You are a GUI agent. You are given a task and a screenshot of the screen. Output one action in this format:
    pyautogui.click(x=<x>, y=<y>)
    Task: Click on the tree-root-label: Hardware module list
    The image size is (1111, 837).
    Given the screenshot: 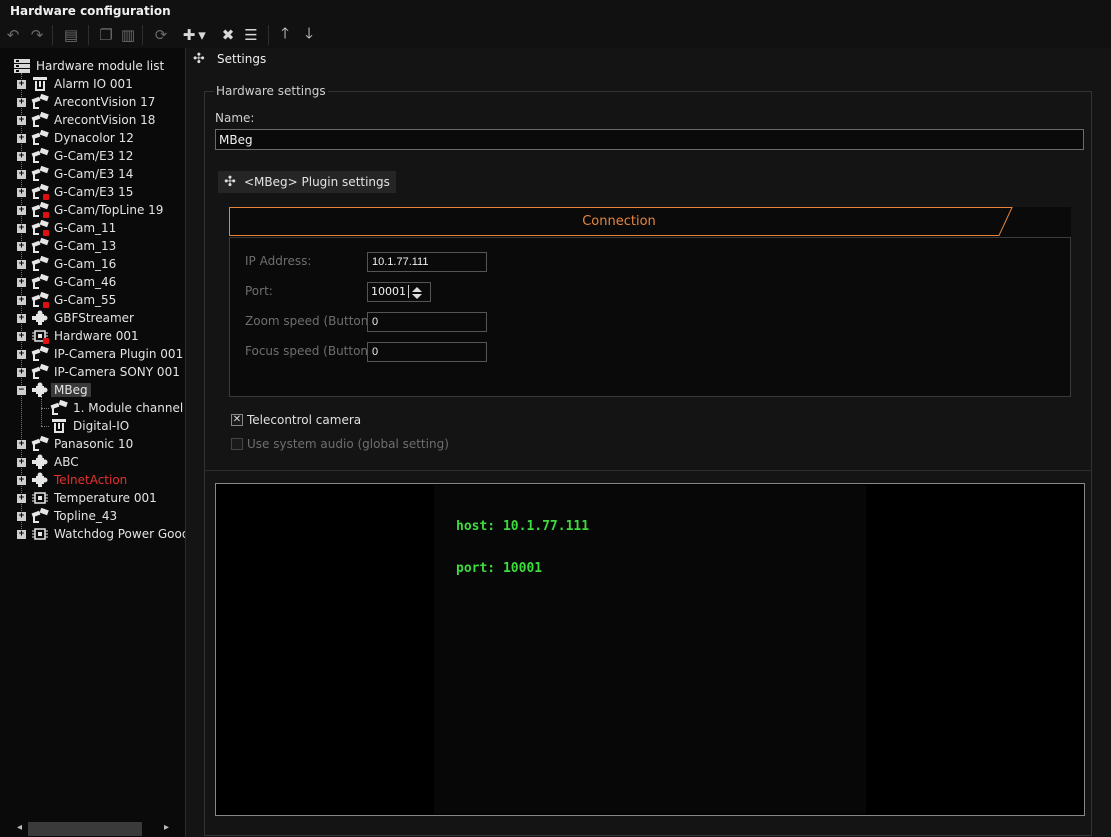 What is the action you would take?
    pyautogui.click(x=100, y=66)
    